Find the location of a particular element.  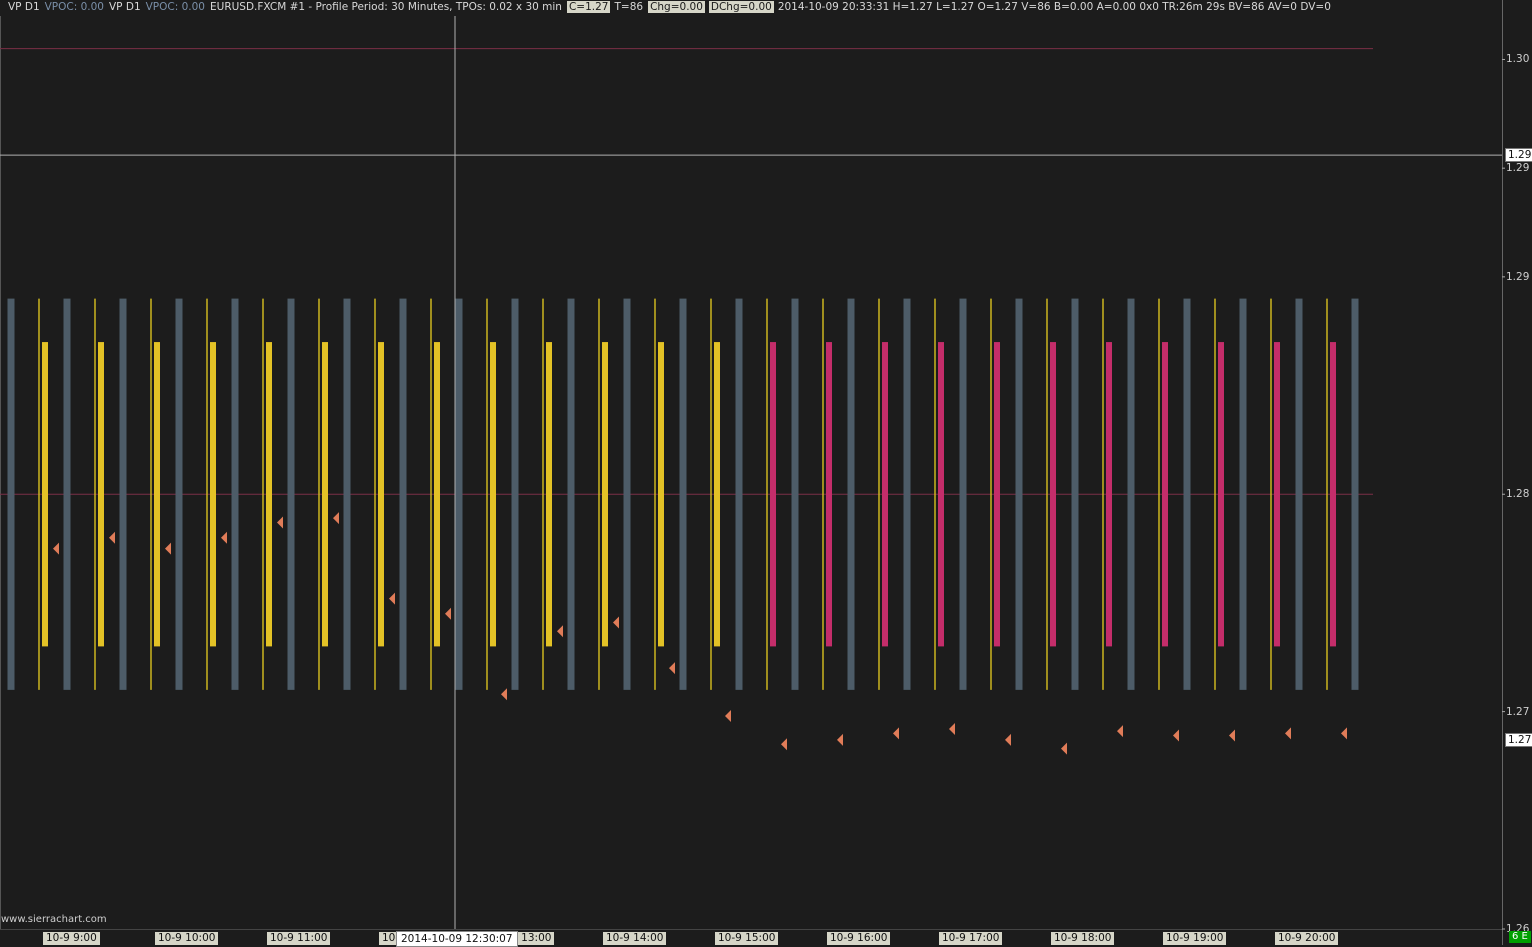

y-tick-label-4: 1.27 is located at coordinates (1518, 711).